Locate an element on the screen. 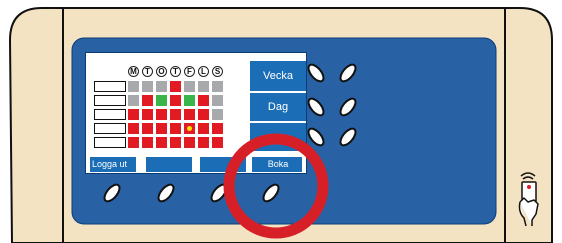 The image size is (562, 243). day-header-mon: M is located at coordinates (133, 71).